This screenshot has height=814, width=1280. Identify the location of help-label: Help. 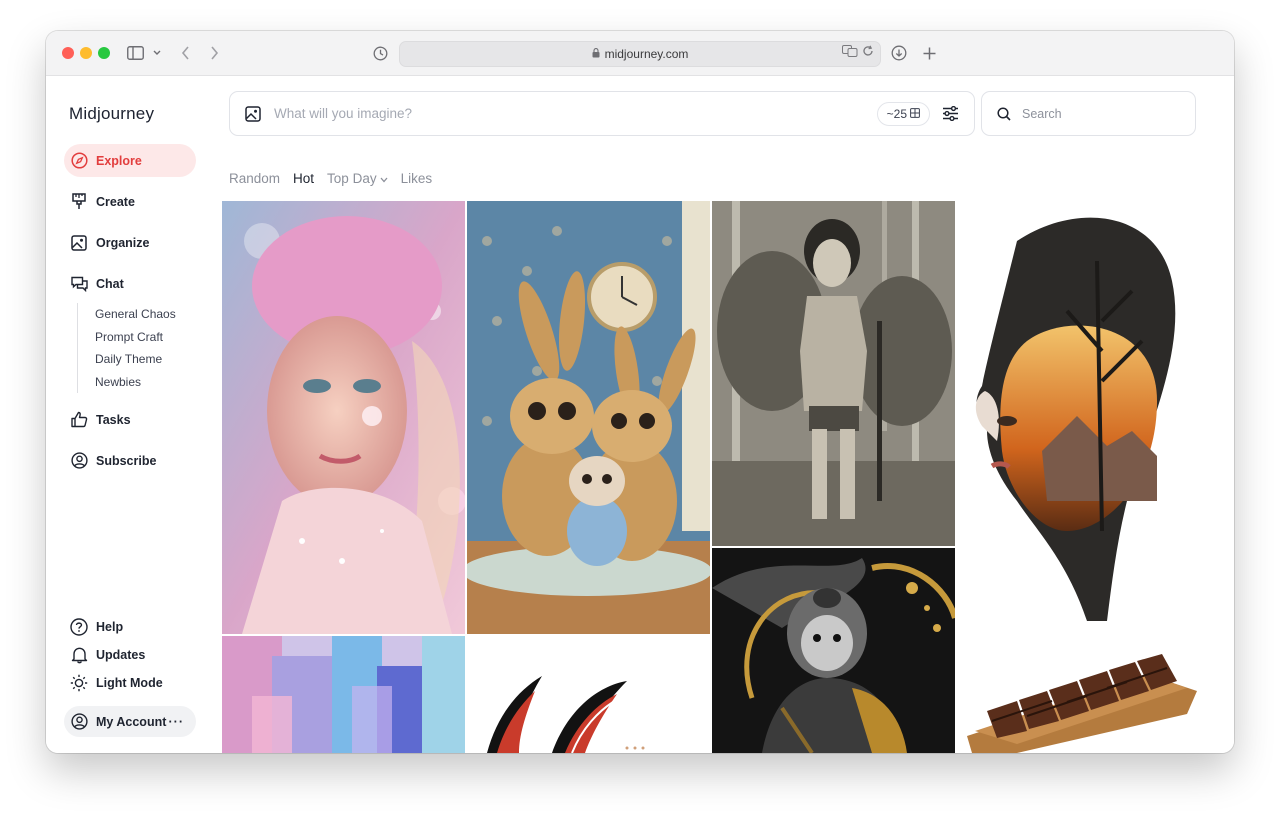
(110, 627).